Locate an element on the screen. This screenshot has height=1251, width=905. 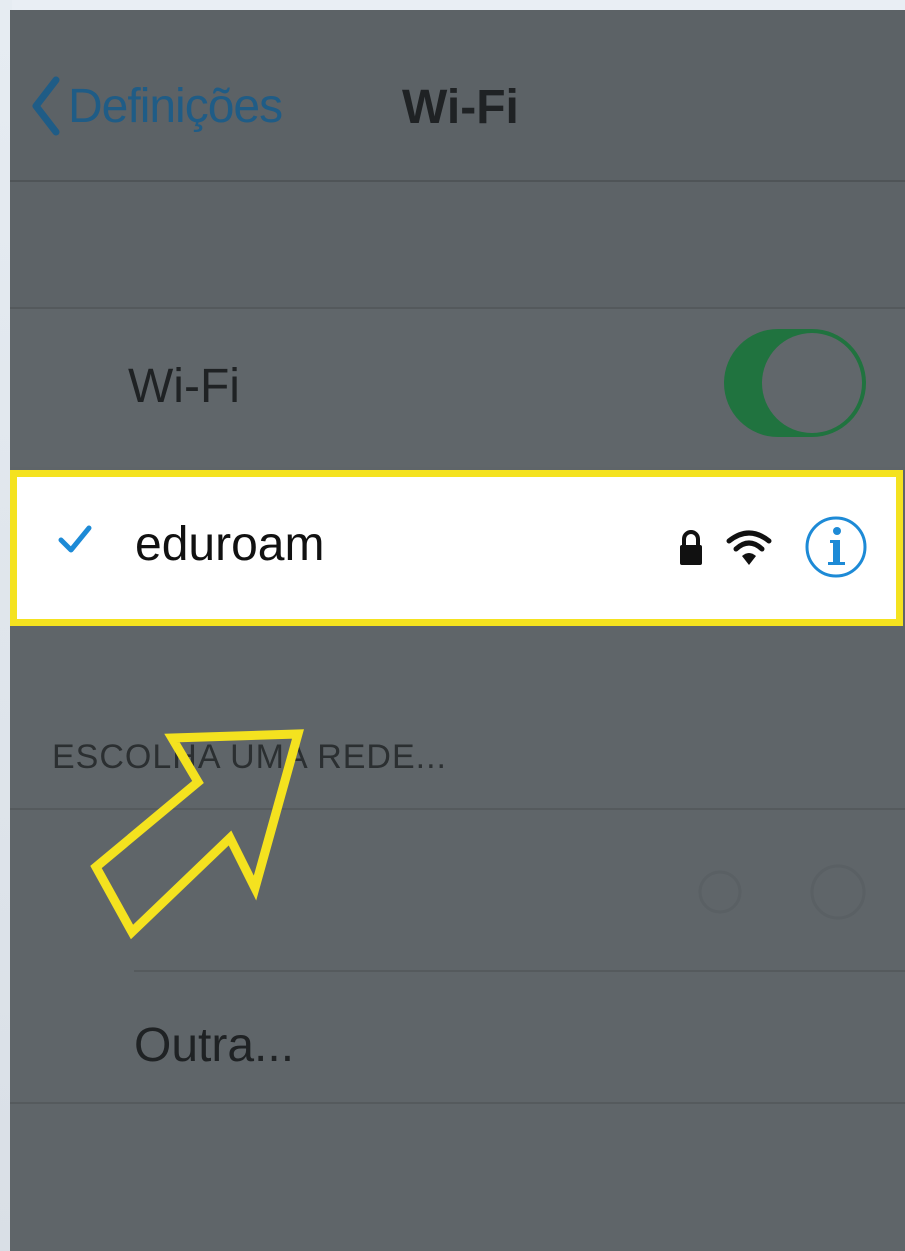
section-gap is located at coordinates (457, 245).